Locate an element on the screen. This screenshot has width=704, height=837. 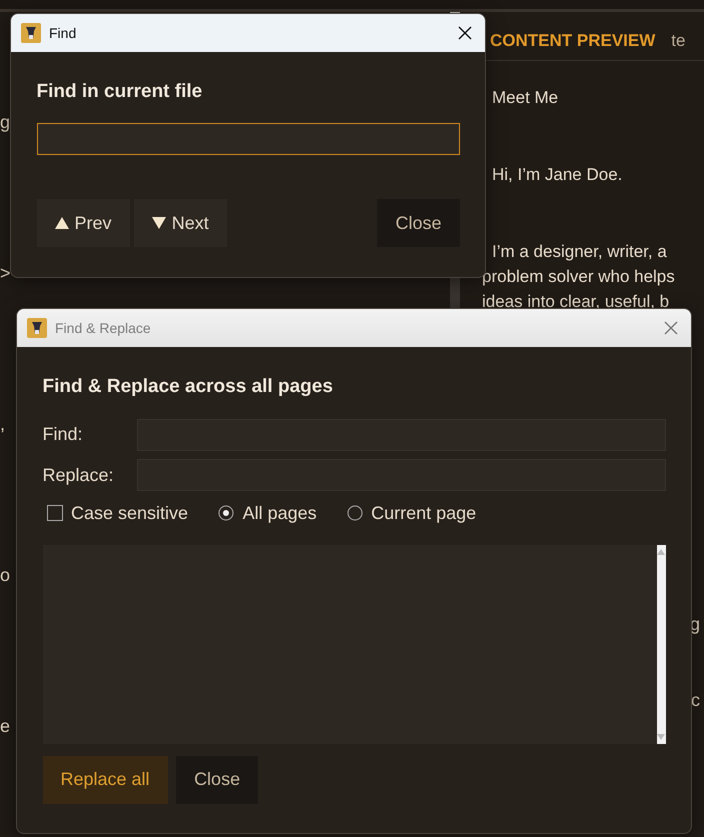
field-label: Find: is located at coordinates (63, 434).